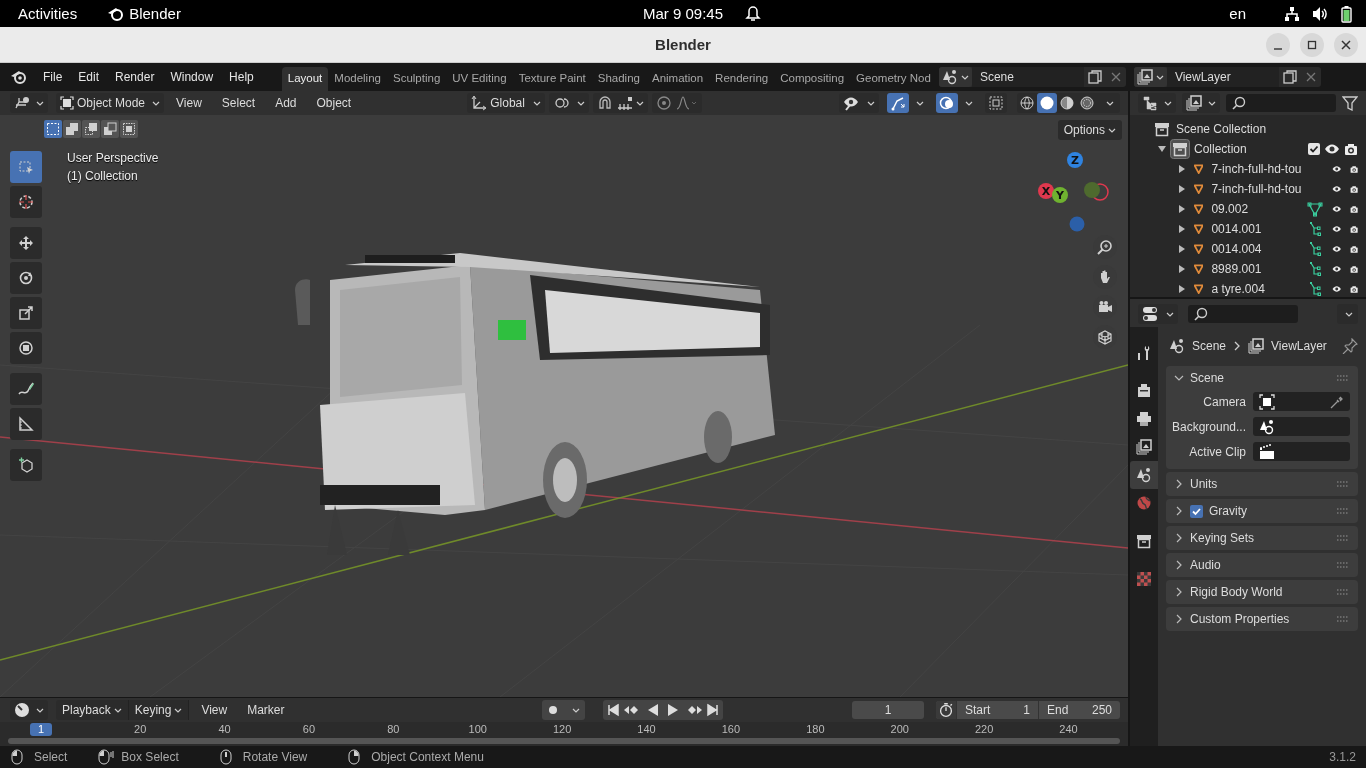  Describe the element at coordinates (1221, 129) in the screenshot. I see `tree-item: Scene Collection` at that location.